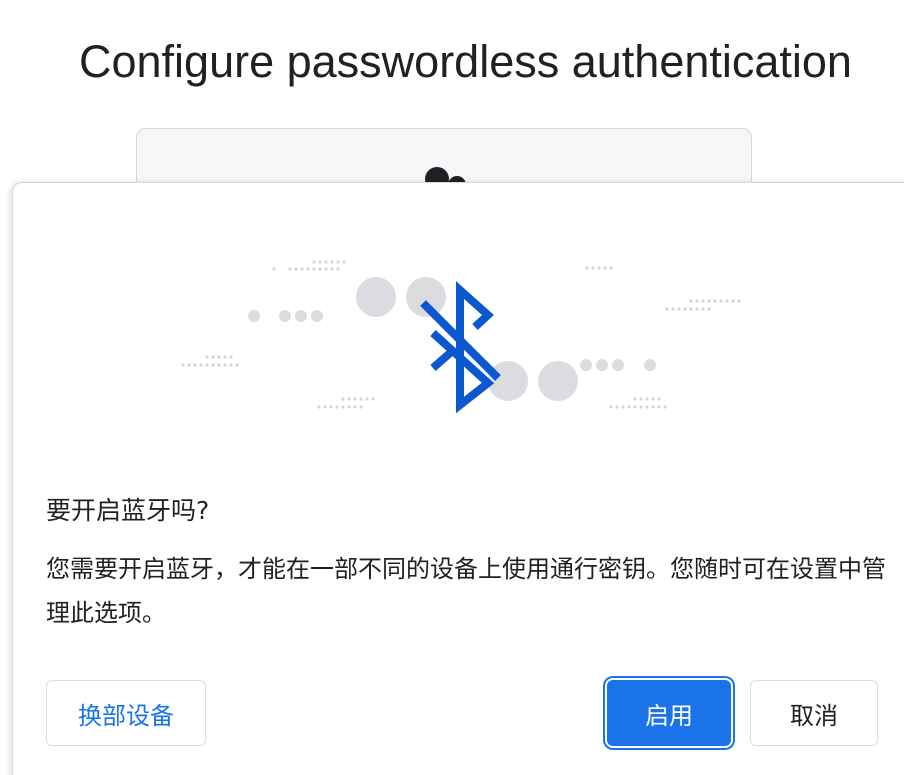  What do you see at coordinates (461, 337) in the screenshot?
I see `bluetooth-illustration` at bounding box center [461, 337].